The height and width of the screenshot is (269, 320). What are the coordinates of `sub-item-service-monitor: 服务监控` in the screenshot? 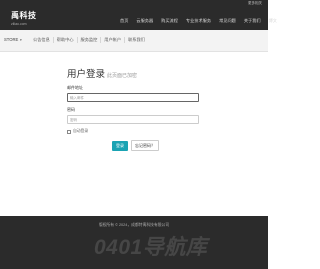 It's located at (88, 40).